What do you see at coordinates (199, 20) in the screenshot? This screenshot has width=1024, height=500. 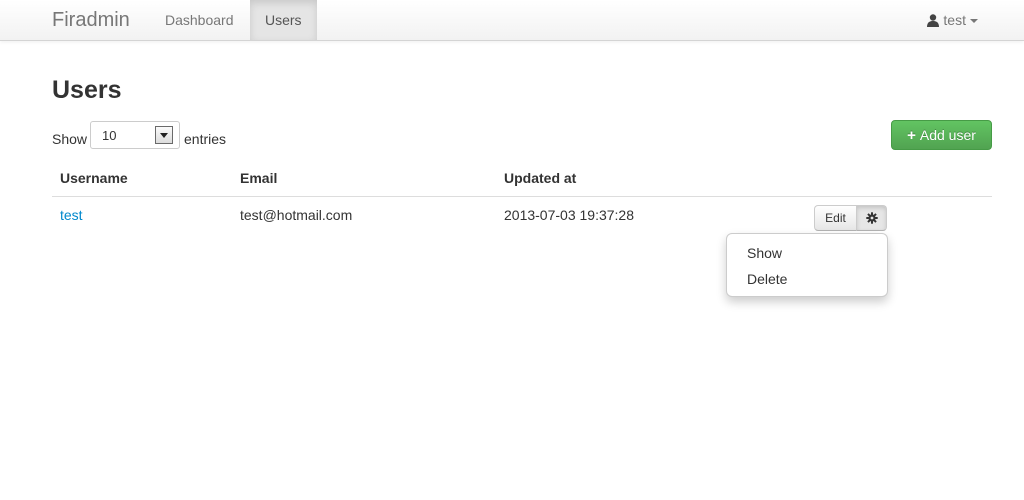 I see `nav-item-dashboard: Dashboard` at bounding box center [199, 20].